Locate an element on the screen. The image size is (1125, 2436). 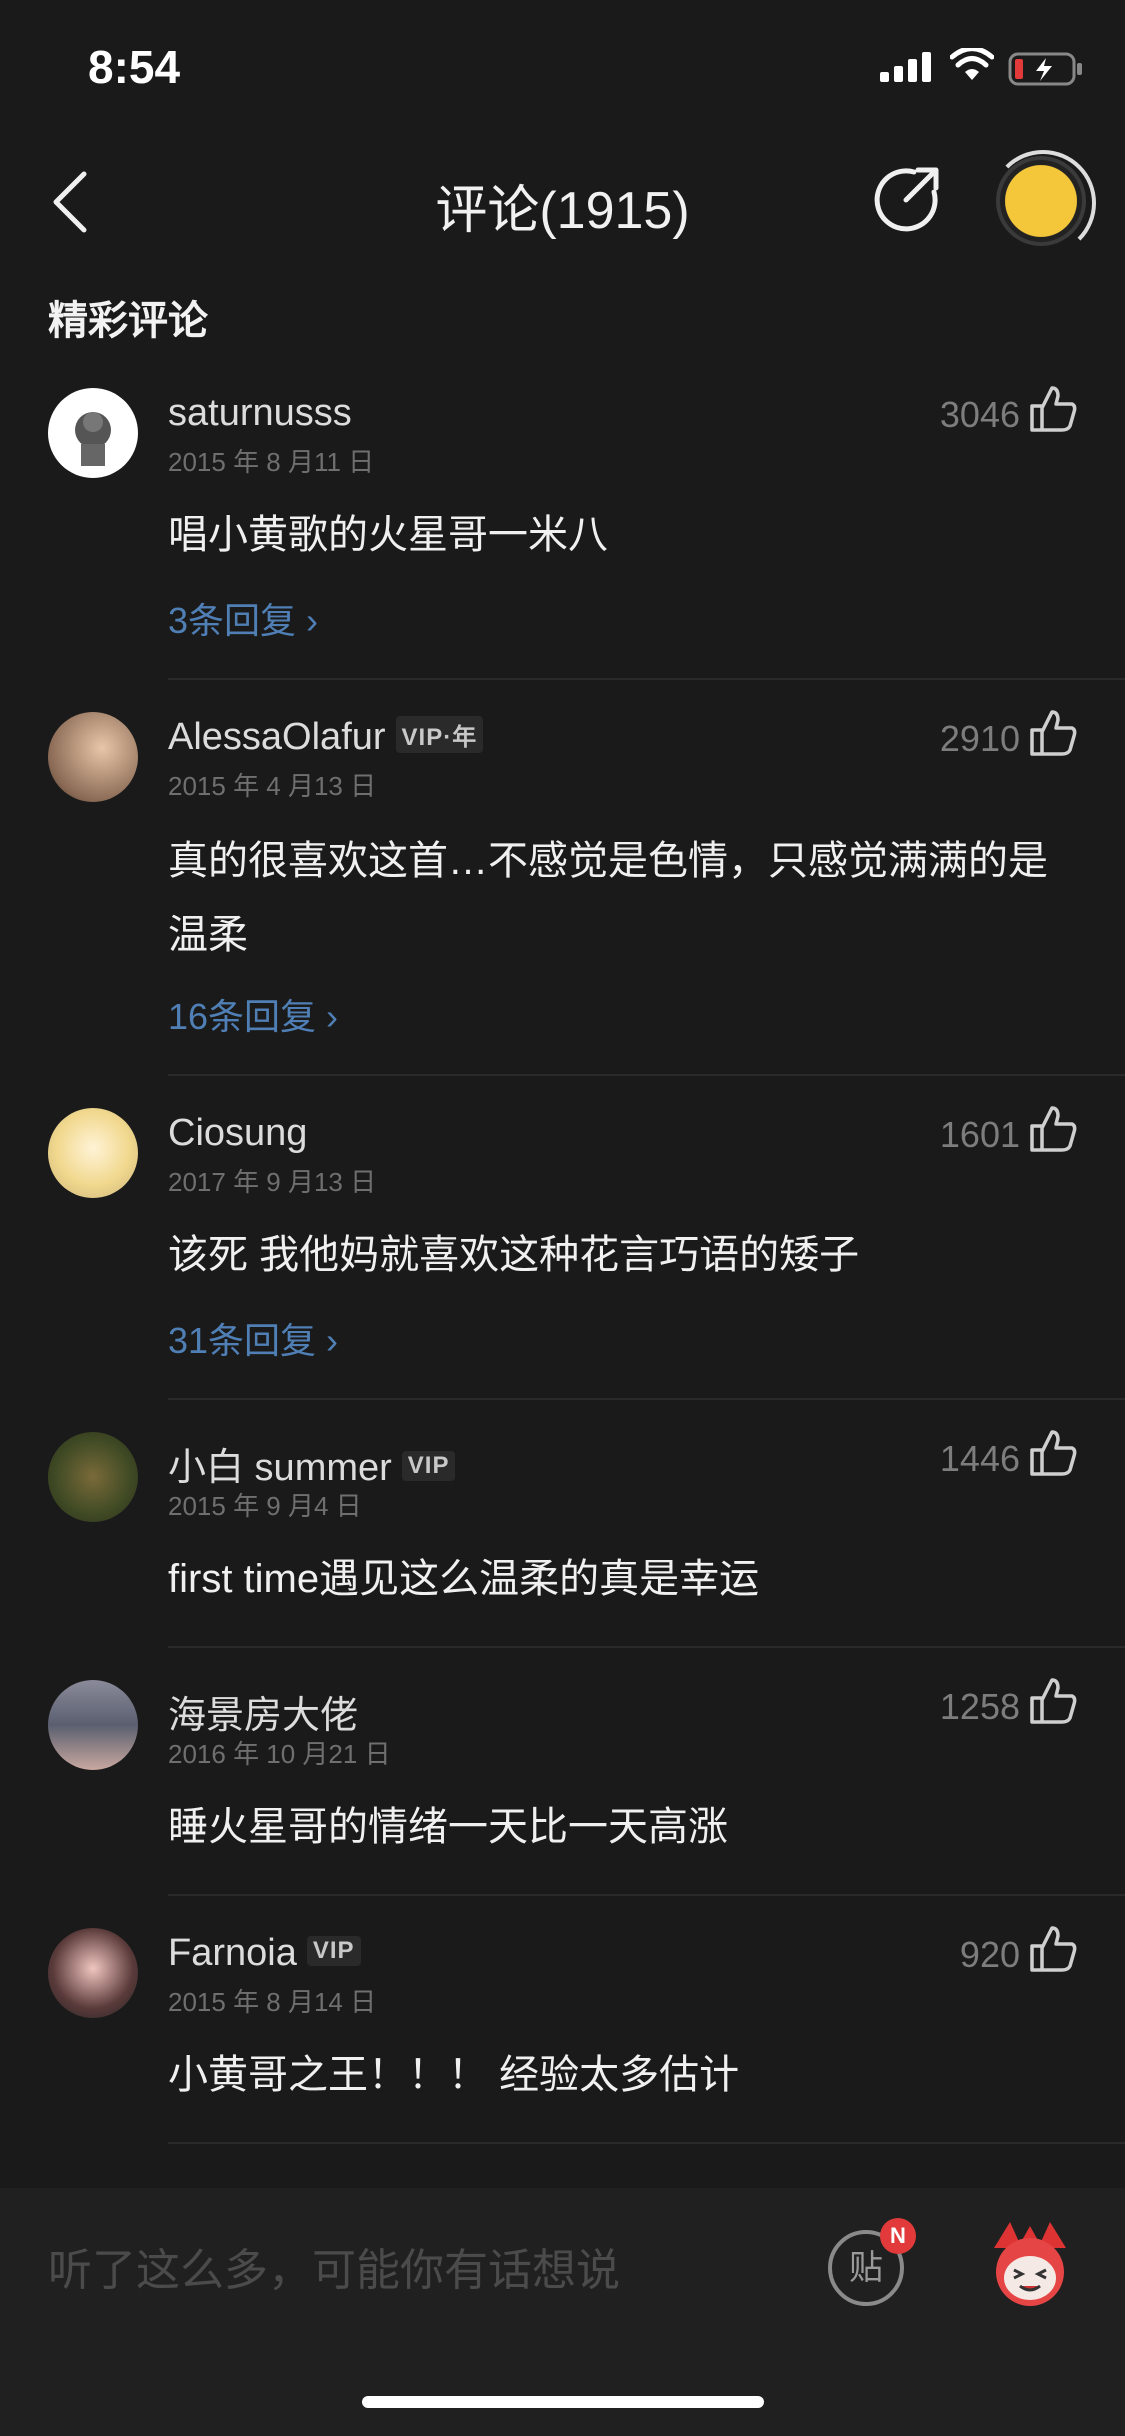
status-time: 8:54 is located at coordinates (134, 67).